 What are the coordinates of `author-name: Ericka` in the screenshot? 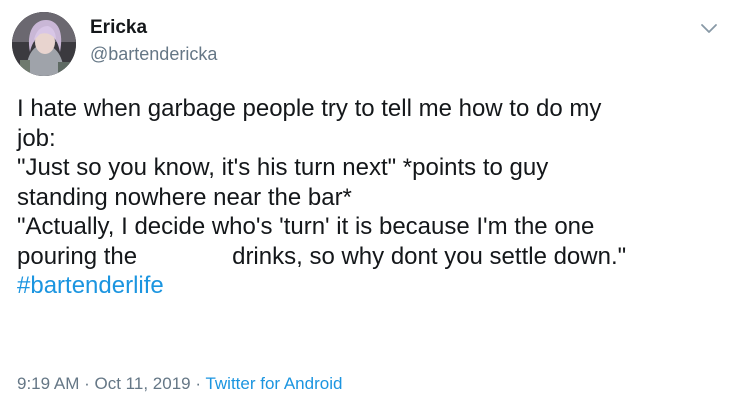 It's located at (118, 28).